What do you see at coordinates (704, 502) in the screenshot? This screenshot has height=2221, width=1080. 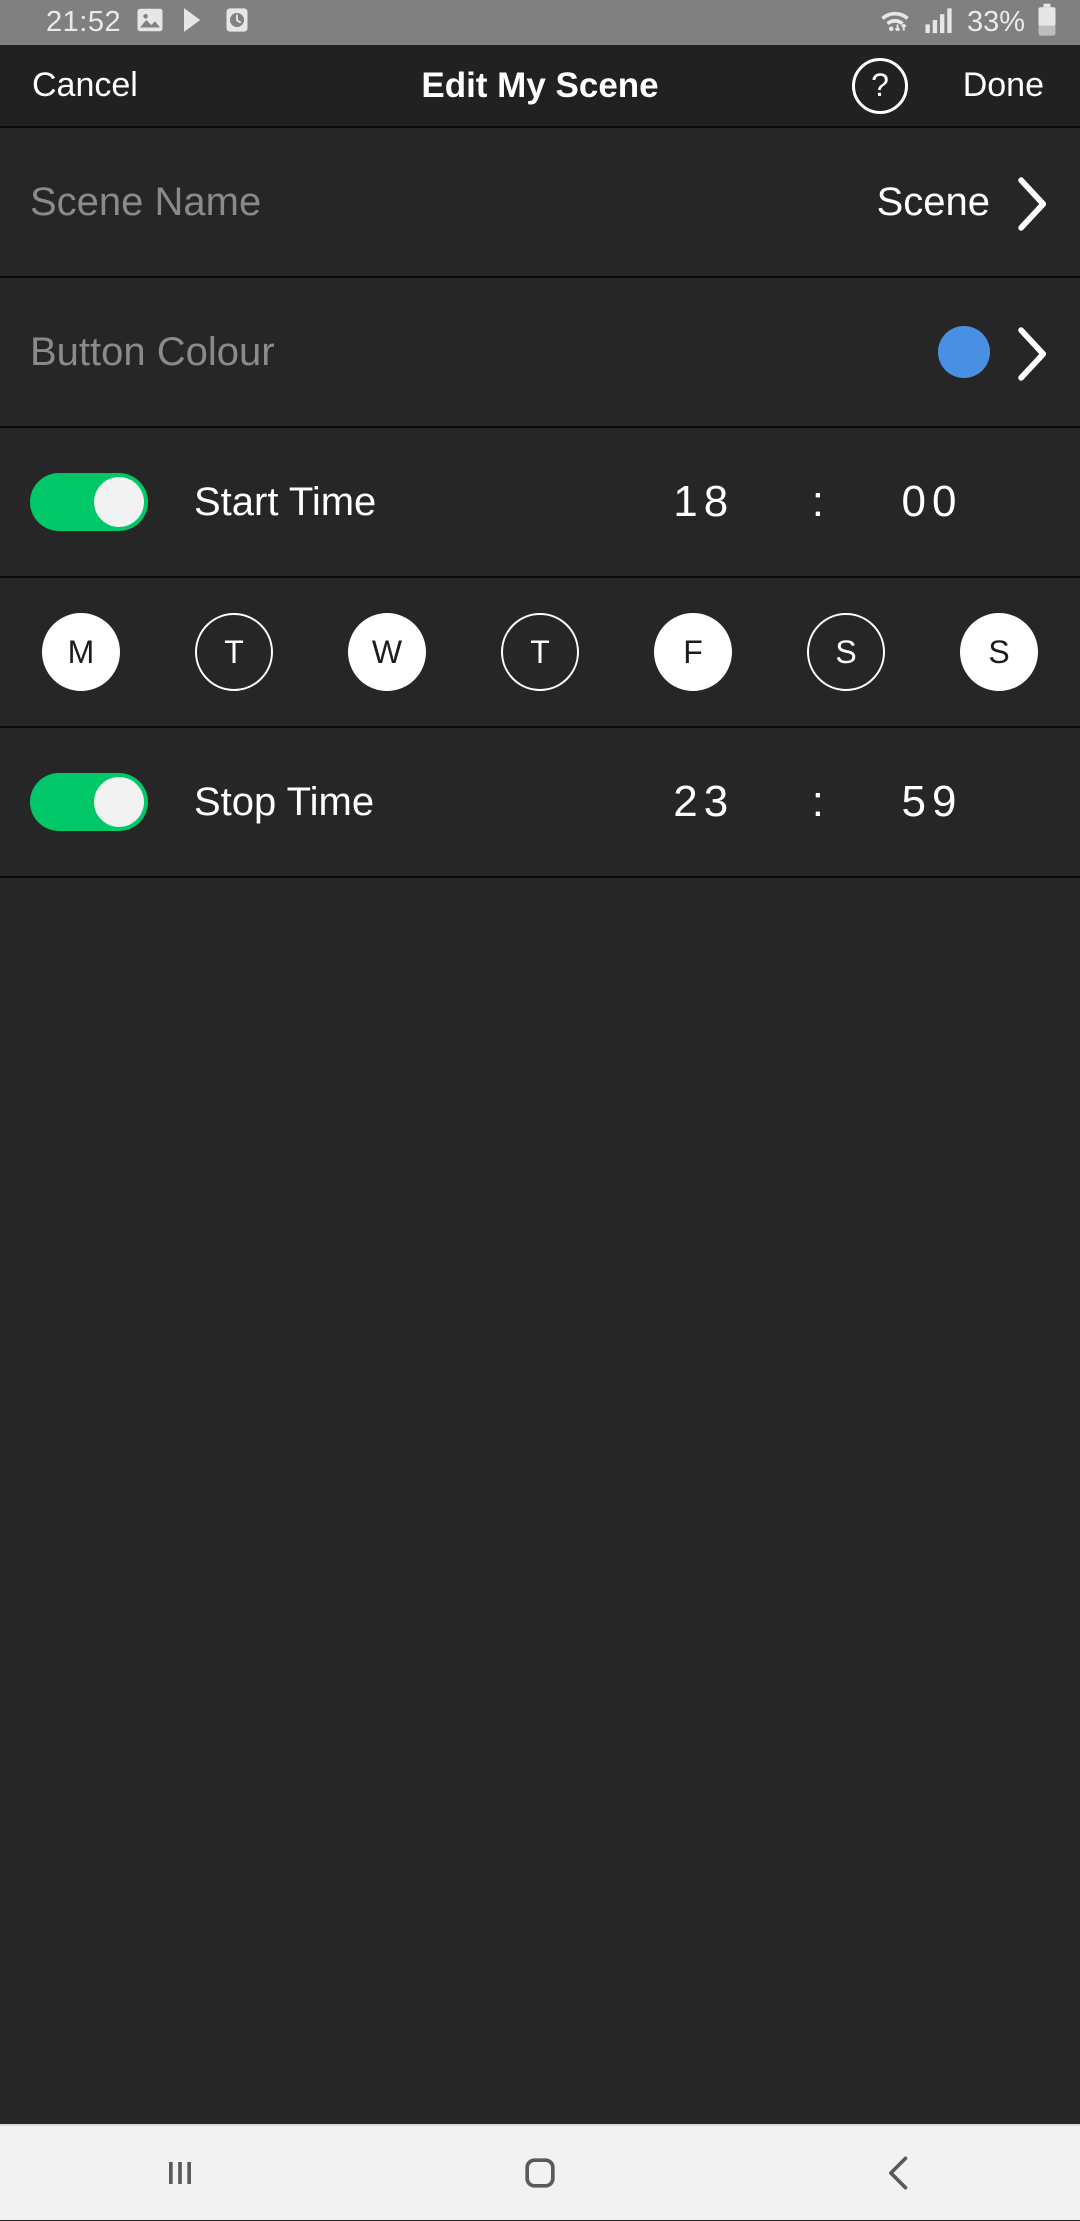 I see `start-time-hours: 18` at bounding box center [704, 502].